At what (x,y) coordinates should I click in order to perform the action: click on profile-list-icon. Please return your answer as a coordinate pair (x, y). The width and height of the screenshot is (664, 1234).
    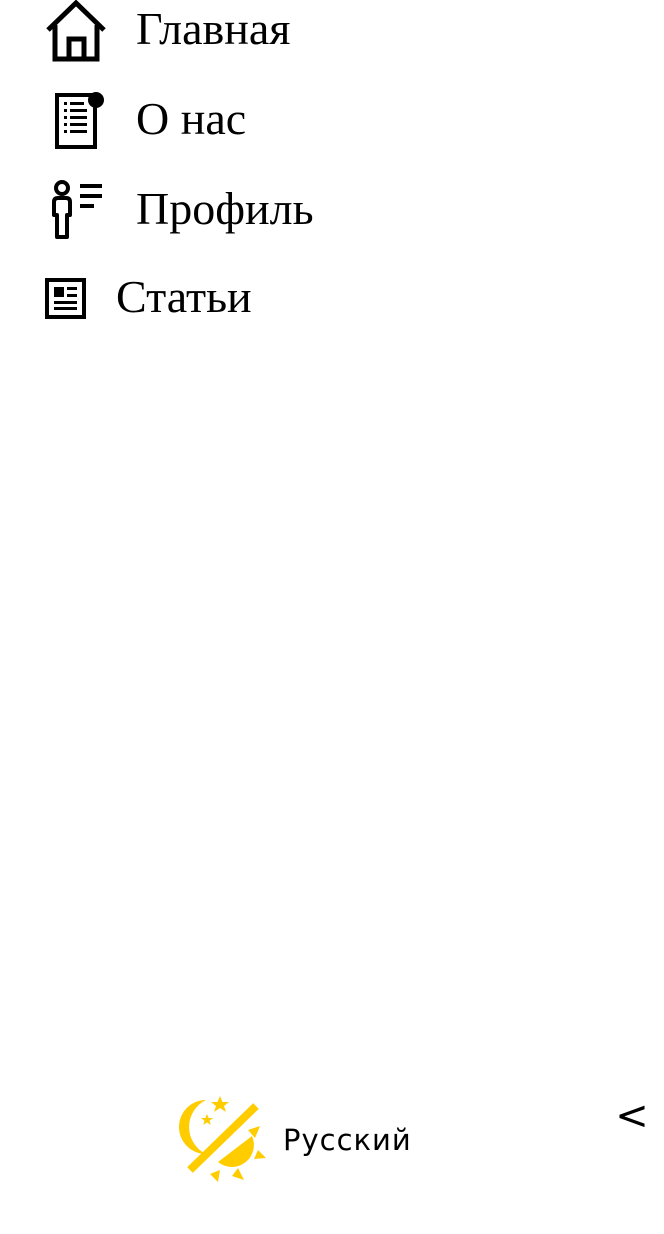
    Looking at the image, I should click on (77, 209).